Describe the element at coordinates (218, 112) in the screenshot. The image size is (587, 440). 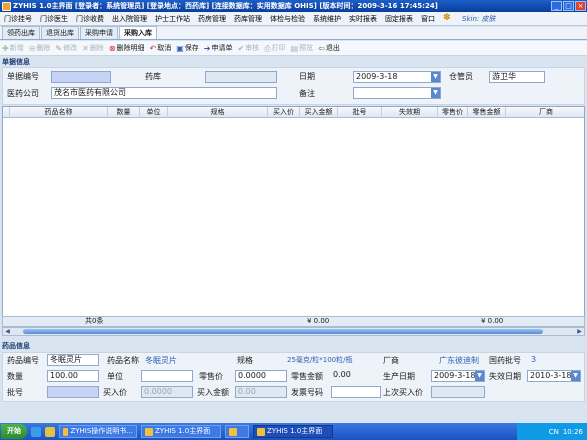
I see `col-spec: 规格` at that location.